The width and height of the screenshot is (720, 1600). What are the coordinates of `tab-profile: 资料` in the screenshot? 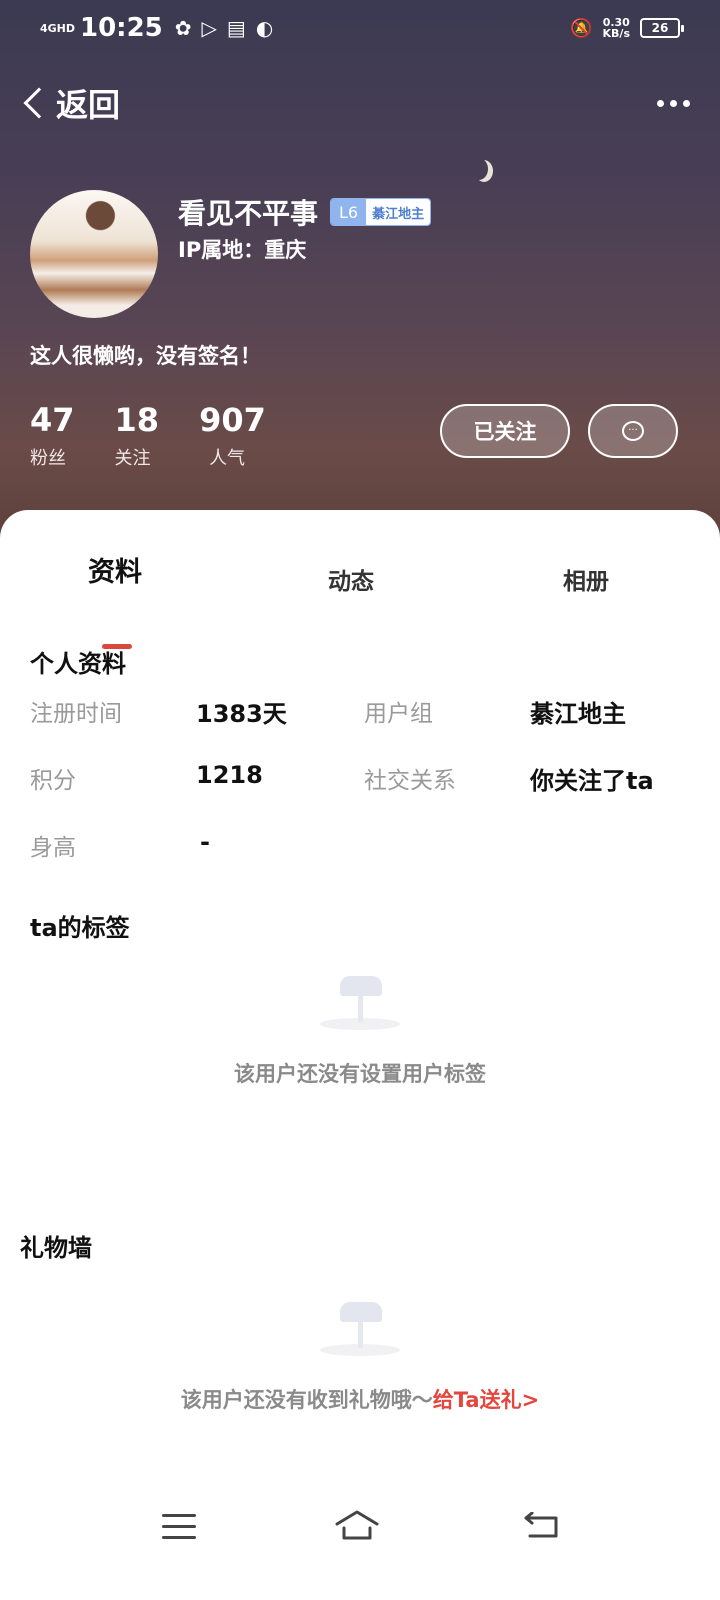 It's located at (115, 569).